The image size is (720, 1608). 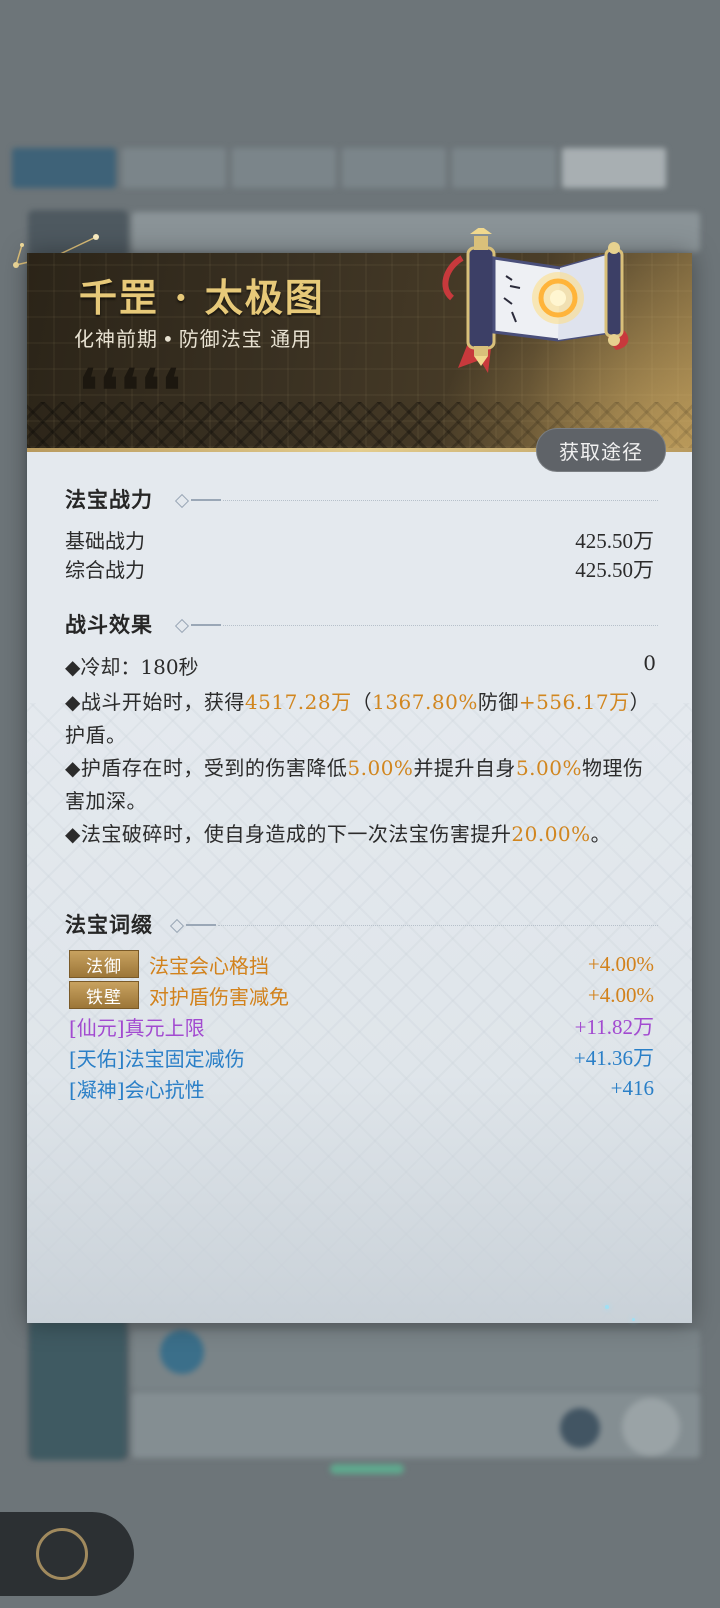 I want to click on effect-text: （, so click(x=362, y=702).